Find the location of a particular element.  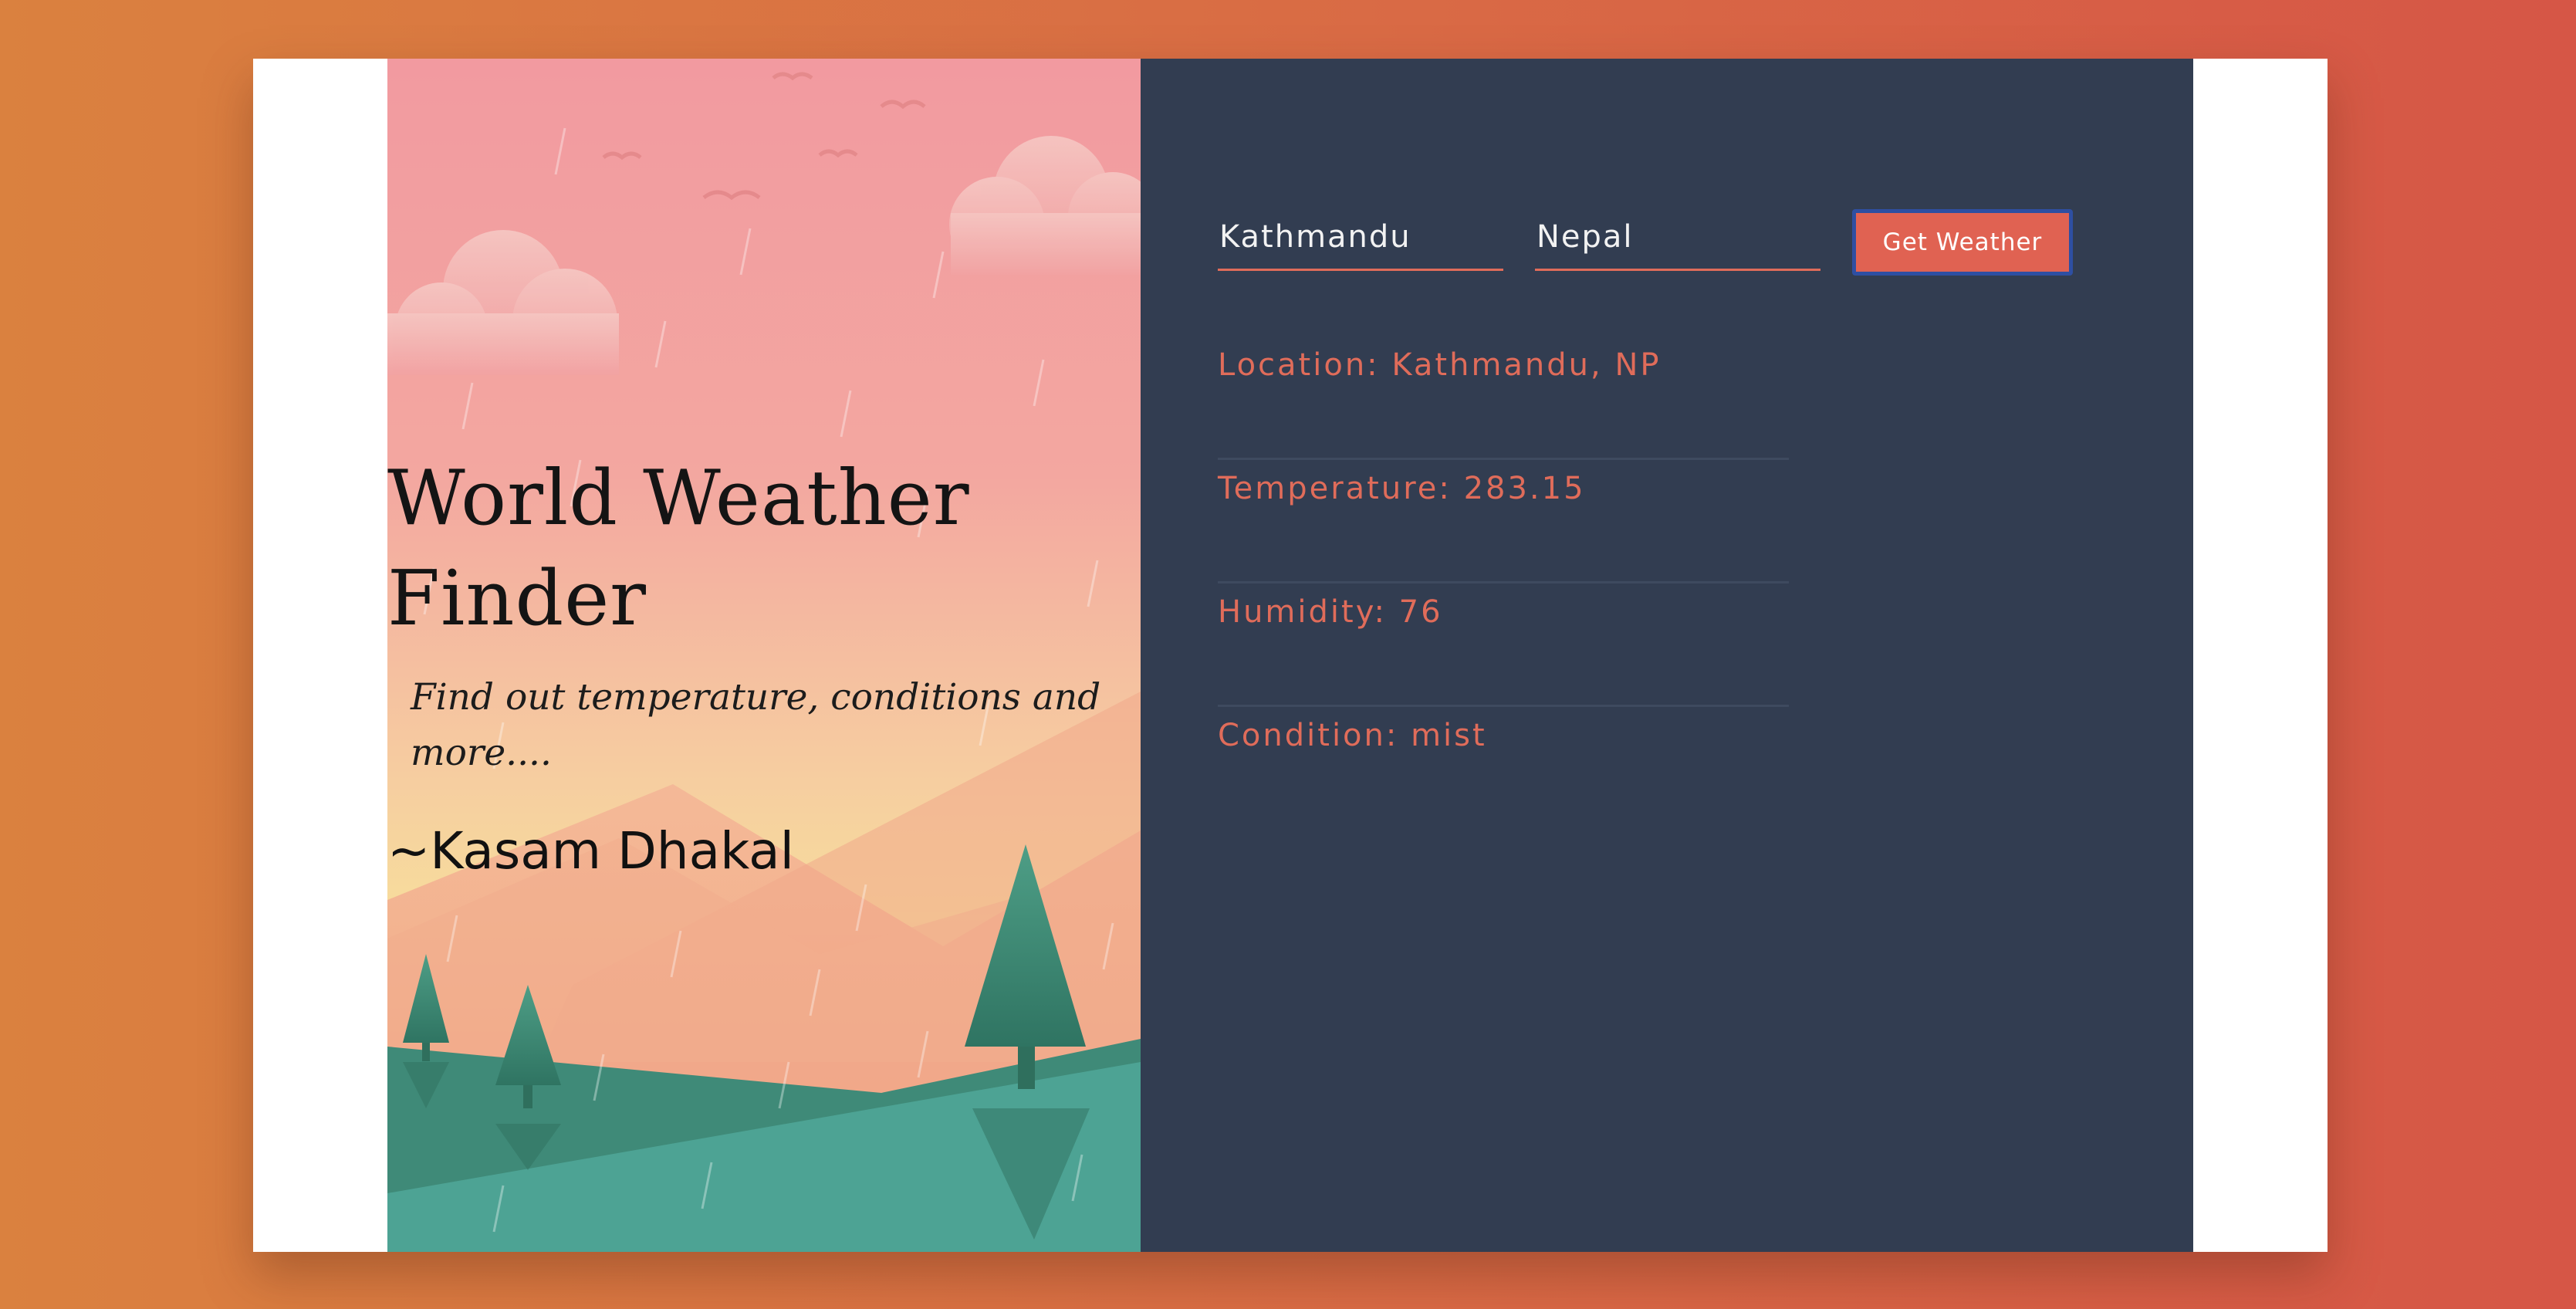

condition-text: Condition: mist is located at coordinates (1352, 735).